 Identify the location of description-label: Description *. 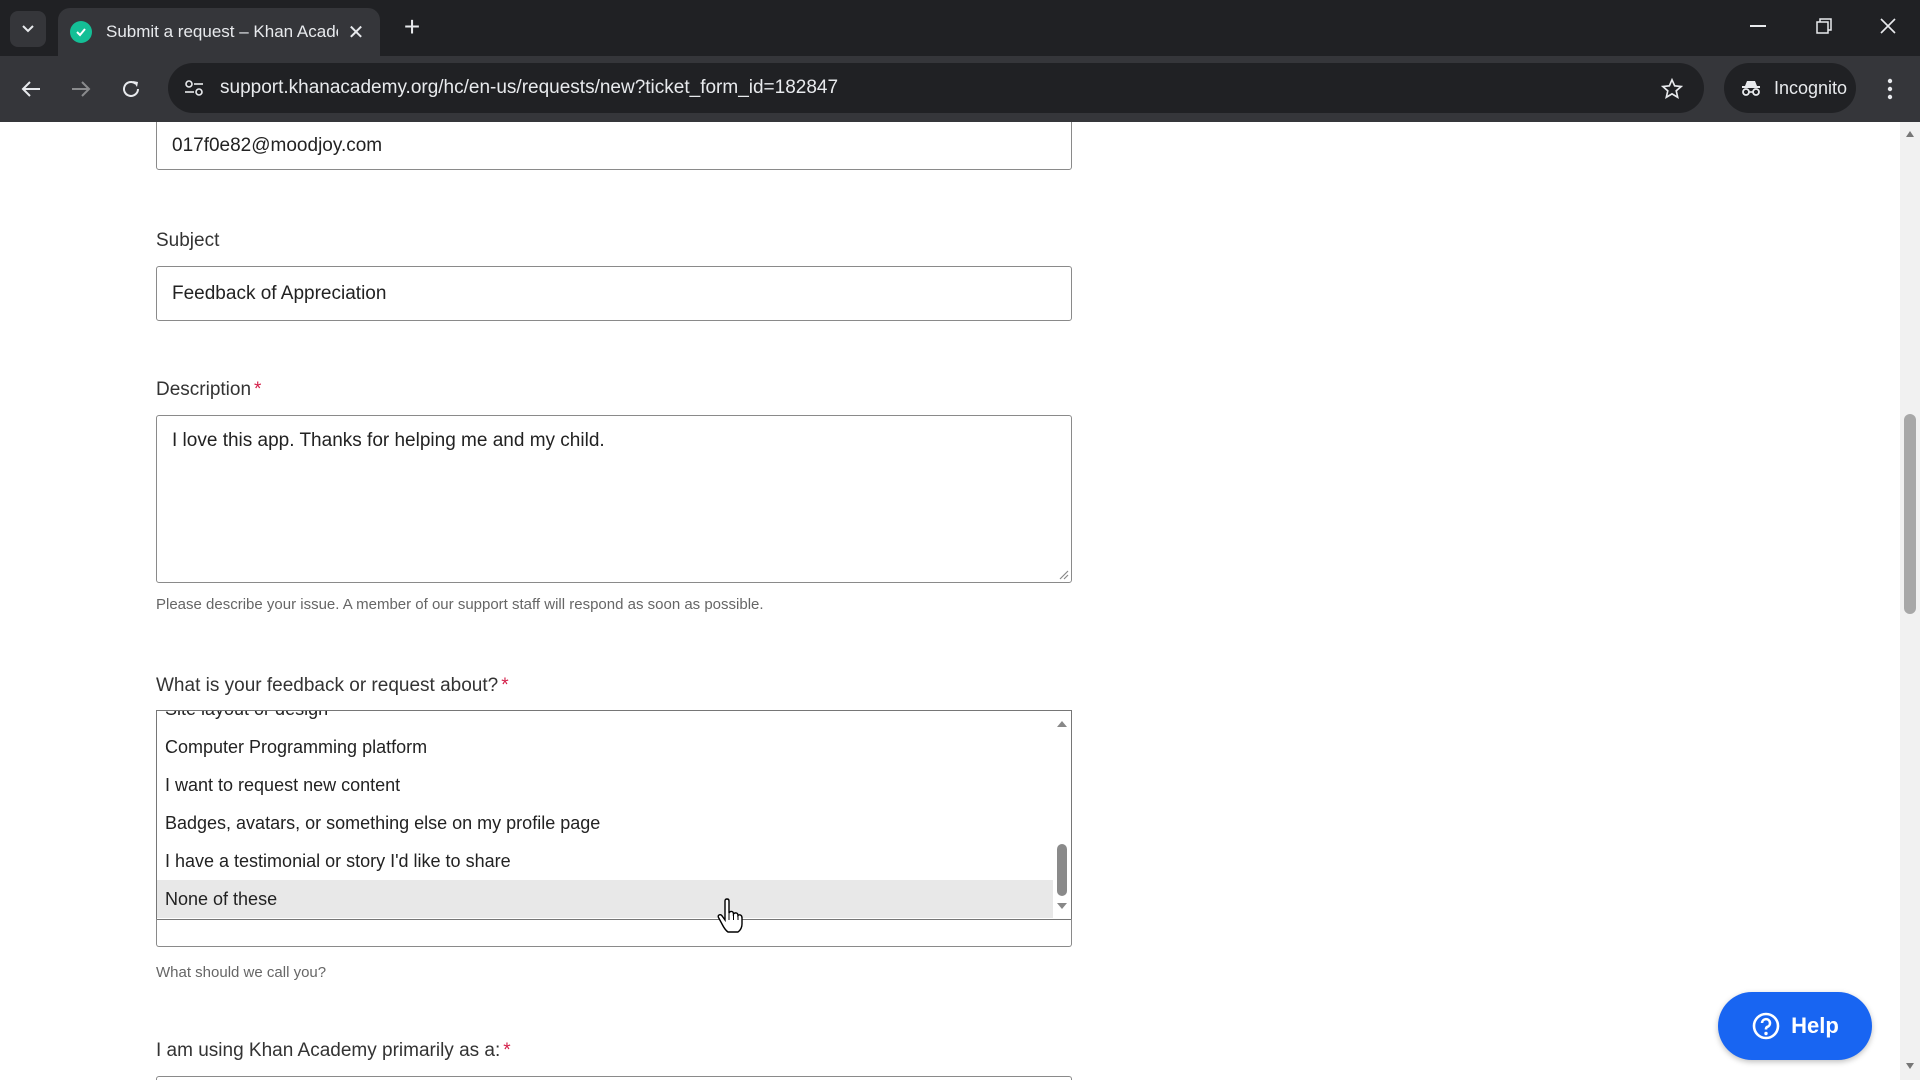
(209, 389).